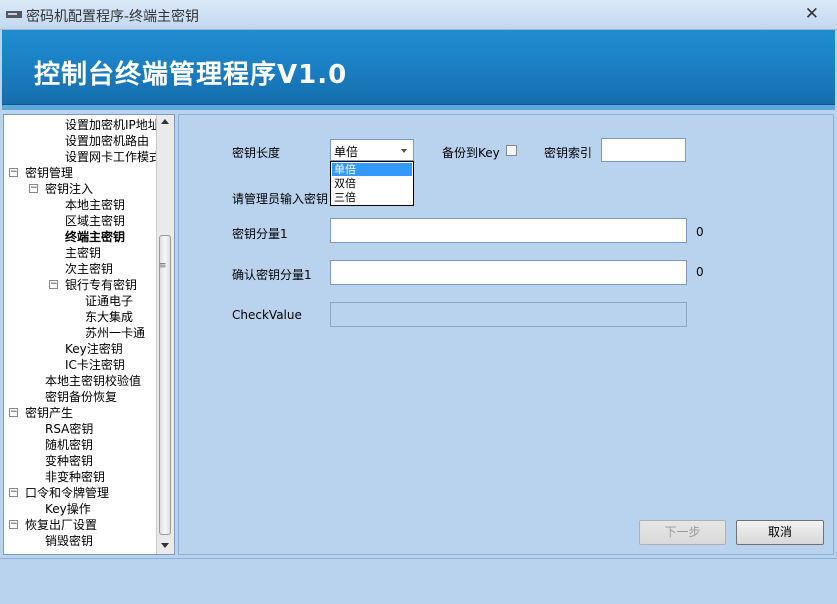  I want to click on tree-item: 密钥备份恢复, so click(81, 397).